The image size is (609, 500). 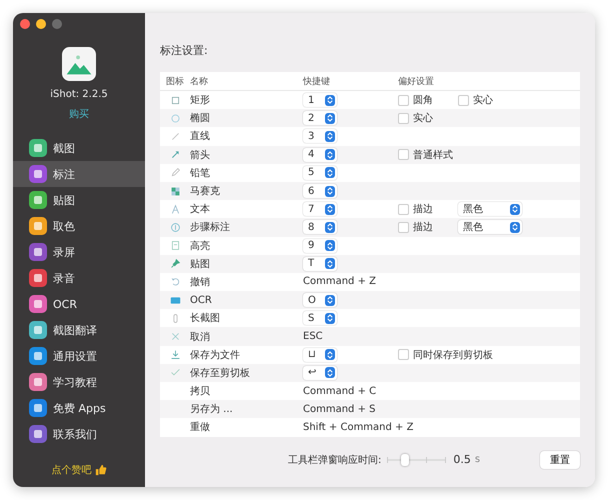 What do you see at coordinates (320, 300) in the screenshot?
I see `shortcut-select: O` at bounding box center [320, 300].